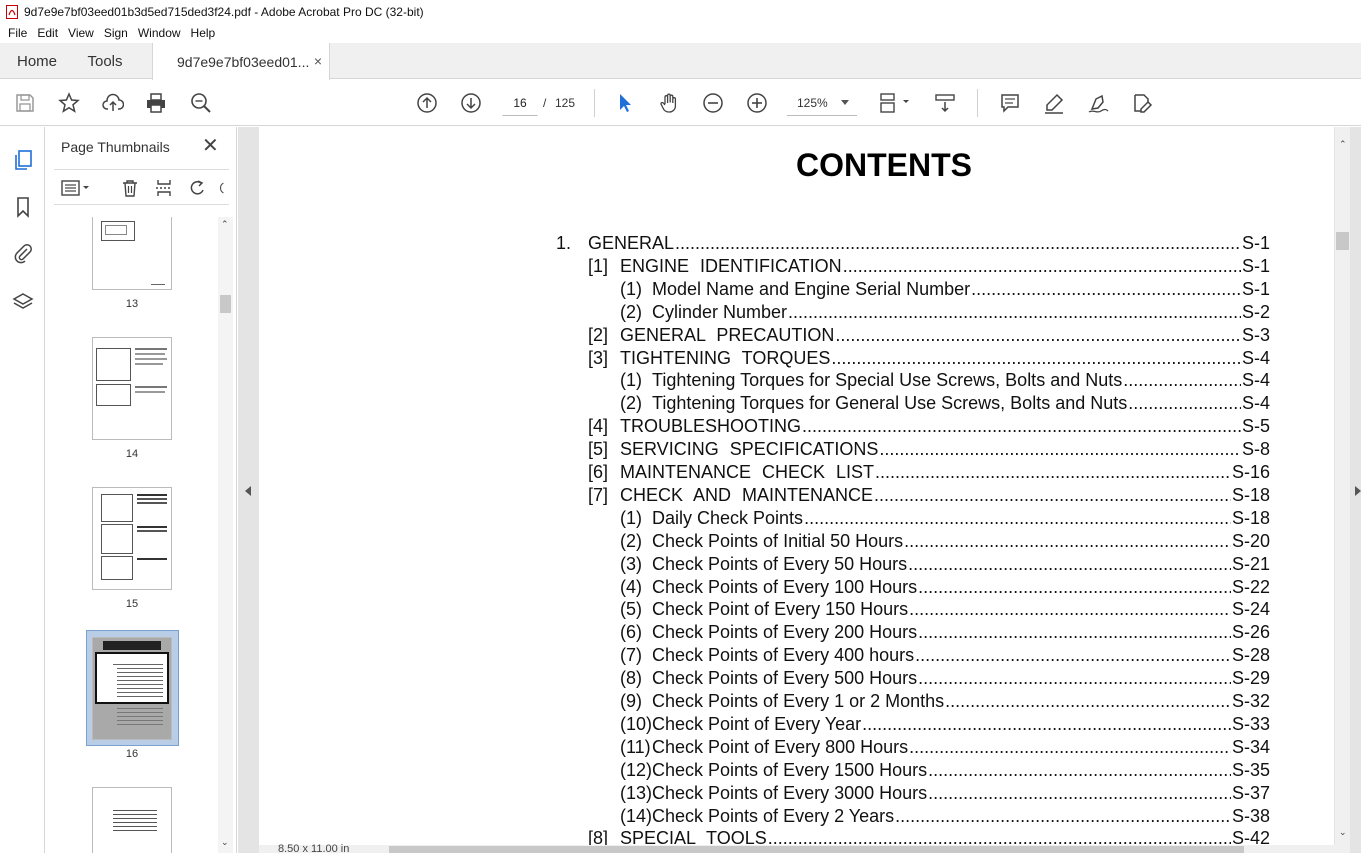 This screenshot has height=853, width=1361. Describe the element at coordinates (929, 496) in the screenshot. I see `toc-entry: [7] CHECK AND MAINTENANCE S-18` at that location.